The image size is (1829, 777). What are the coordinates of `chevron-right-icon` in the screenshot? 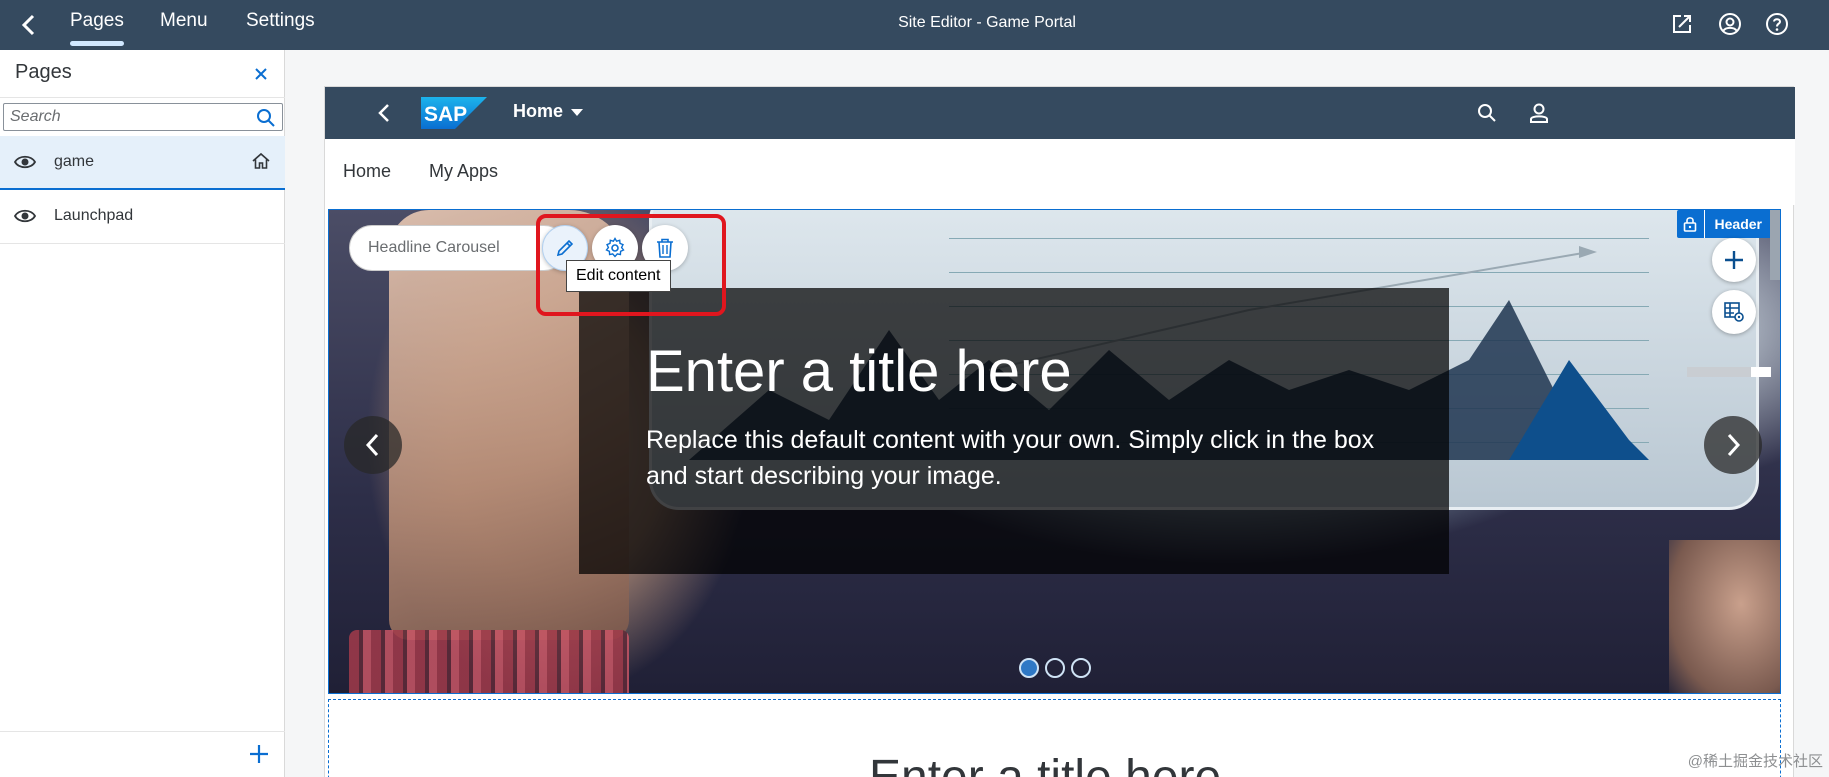 It's located at (1734, 445).